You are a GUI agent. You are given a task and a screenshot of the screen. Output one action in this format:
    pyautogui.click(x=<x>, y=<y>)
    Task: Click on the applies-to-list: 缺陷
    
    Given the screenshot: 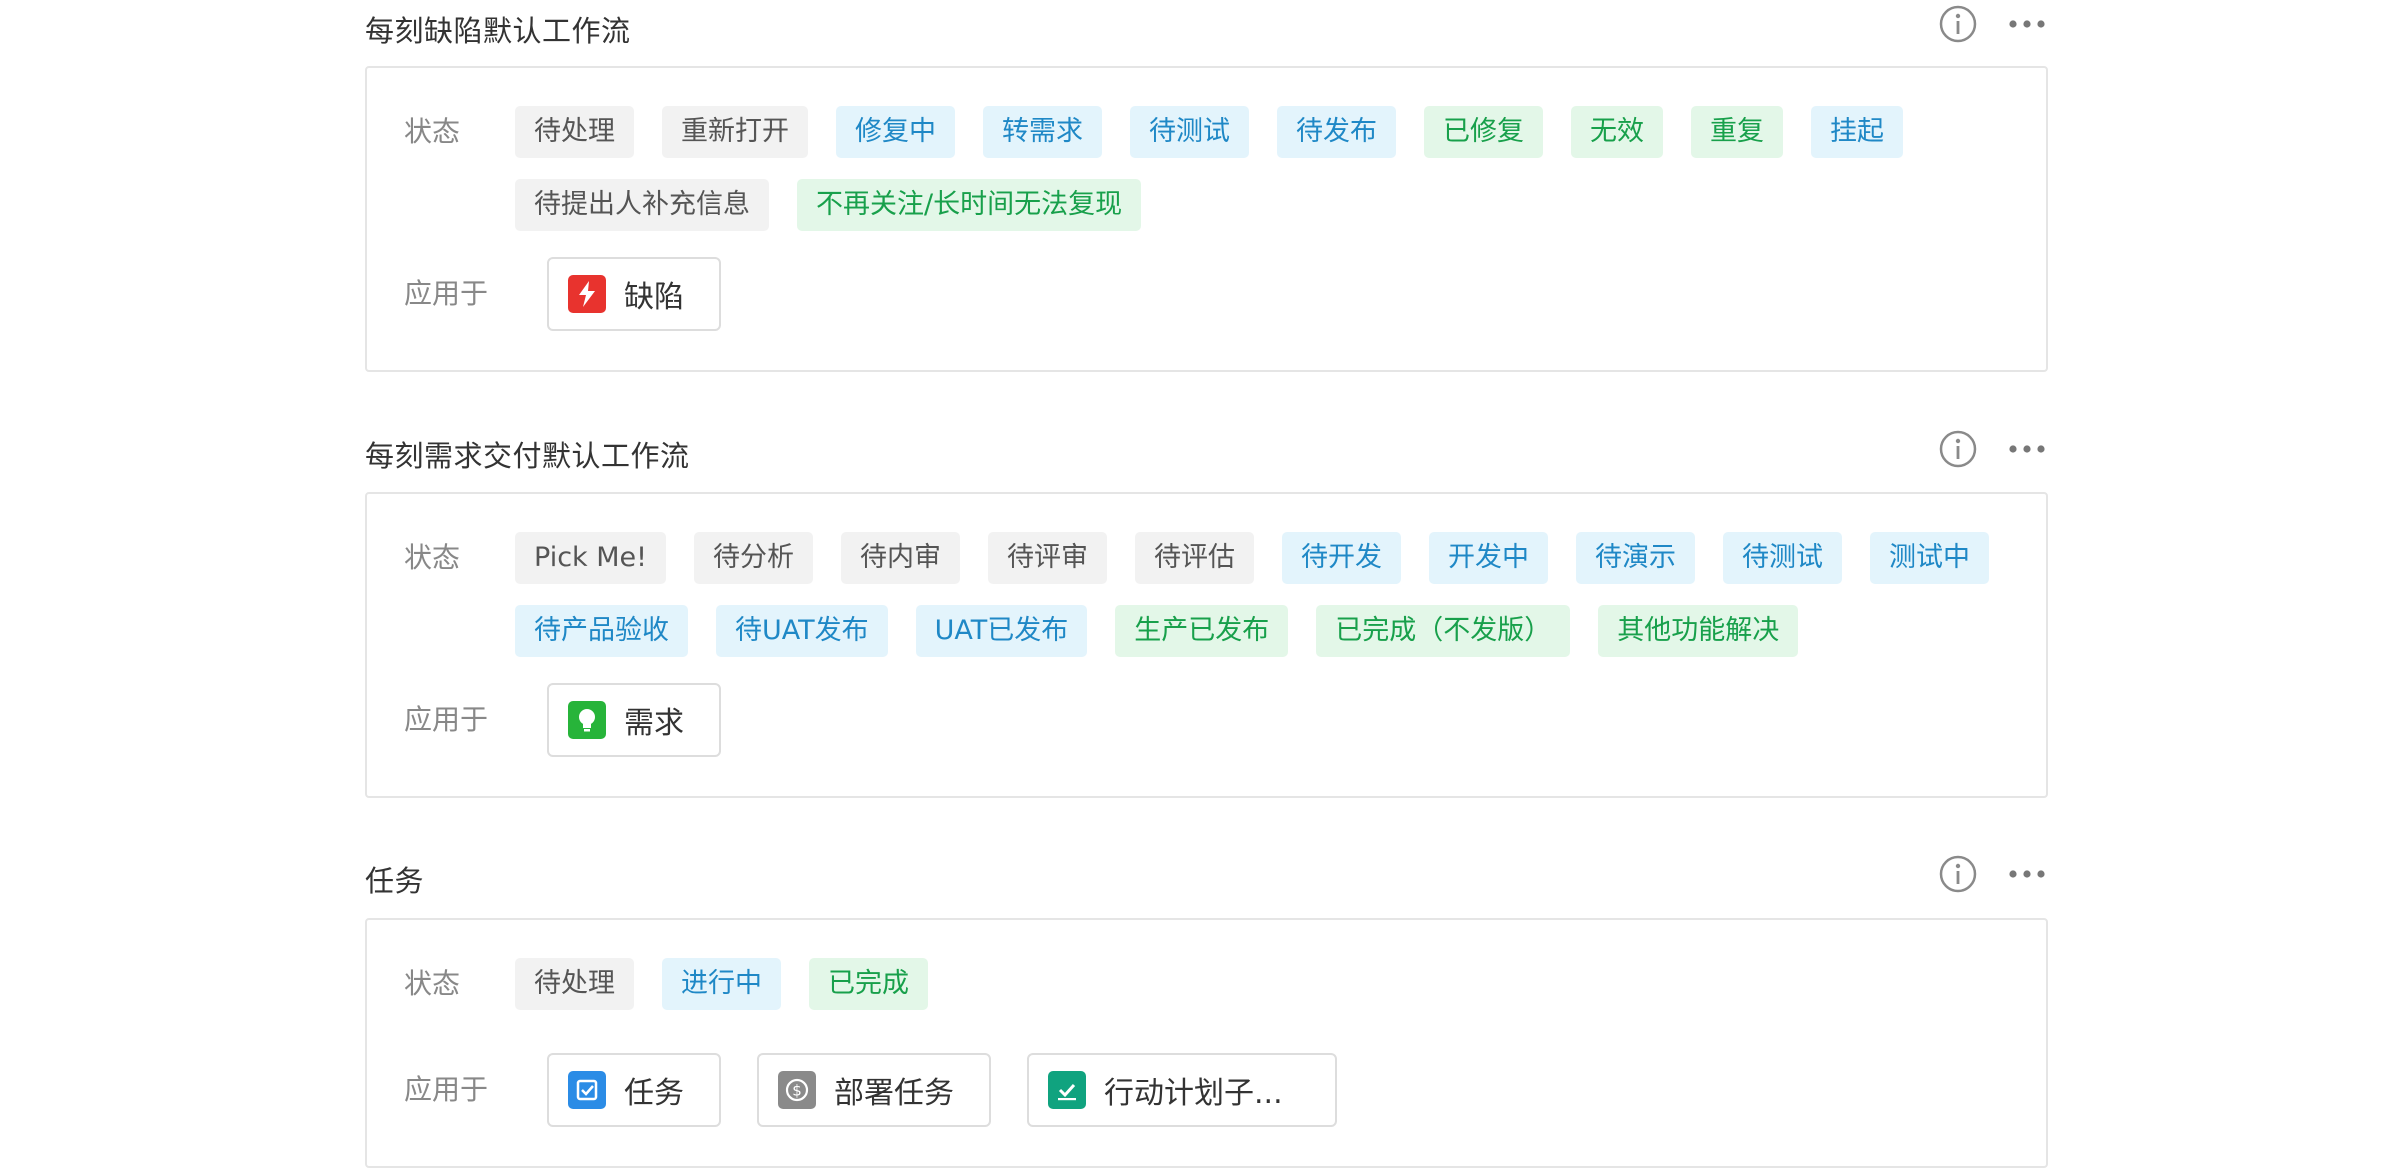 What is the action you would take?
    pyautogui.click(x=652, y=294)
    